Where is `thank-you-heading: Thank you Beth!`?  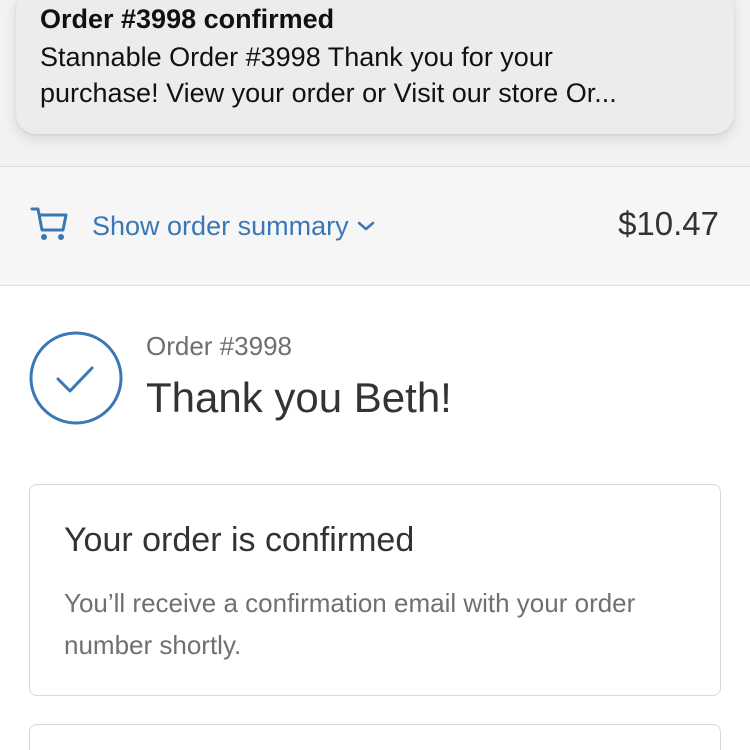 thank-you-heading: Thank you Beth! is located at coordinates (299, 397).